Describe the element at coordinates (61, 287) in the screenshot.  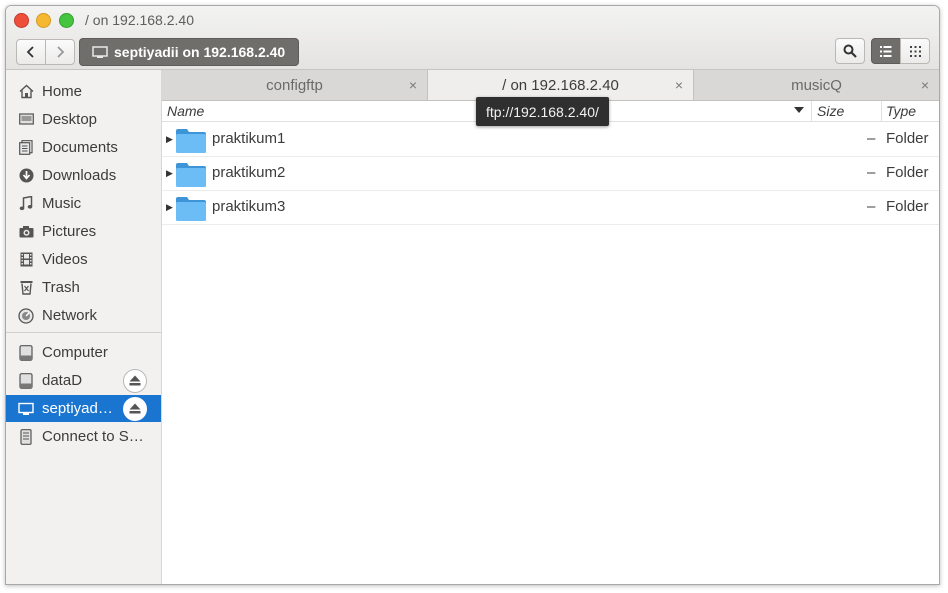
I see `sidebar-item-label: Trash` at that location.